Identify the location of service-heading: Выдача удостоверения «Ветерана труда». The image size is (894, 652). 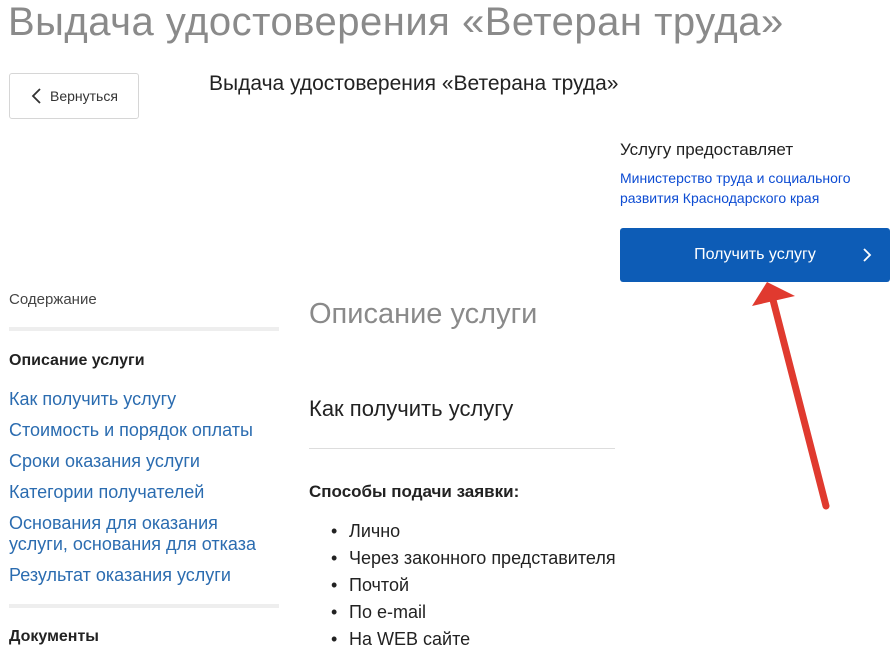
(414, 83).